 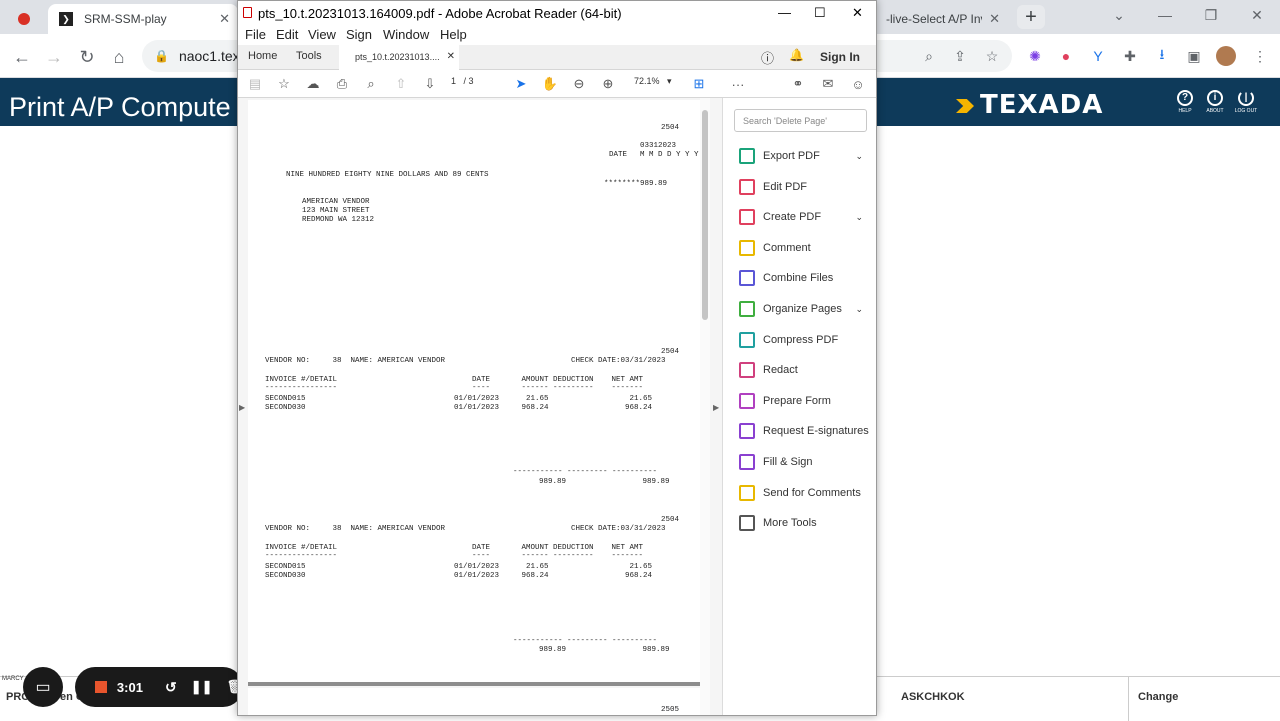 What do you see at coordinates (858, 84) in the screenshot?
I see `share-user-icon: ☺` at bounding box center [858, 84].